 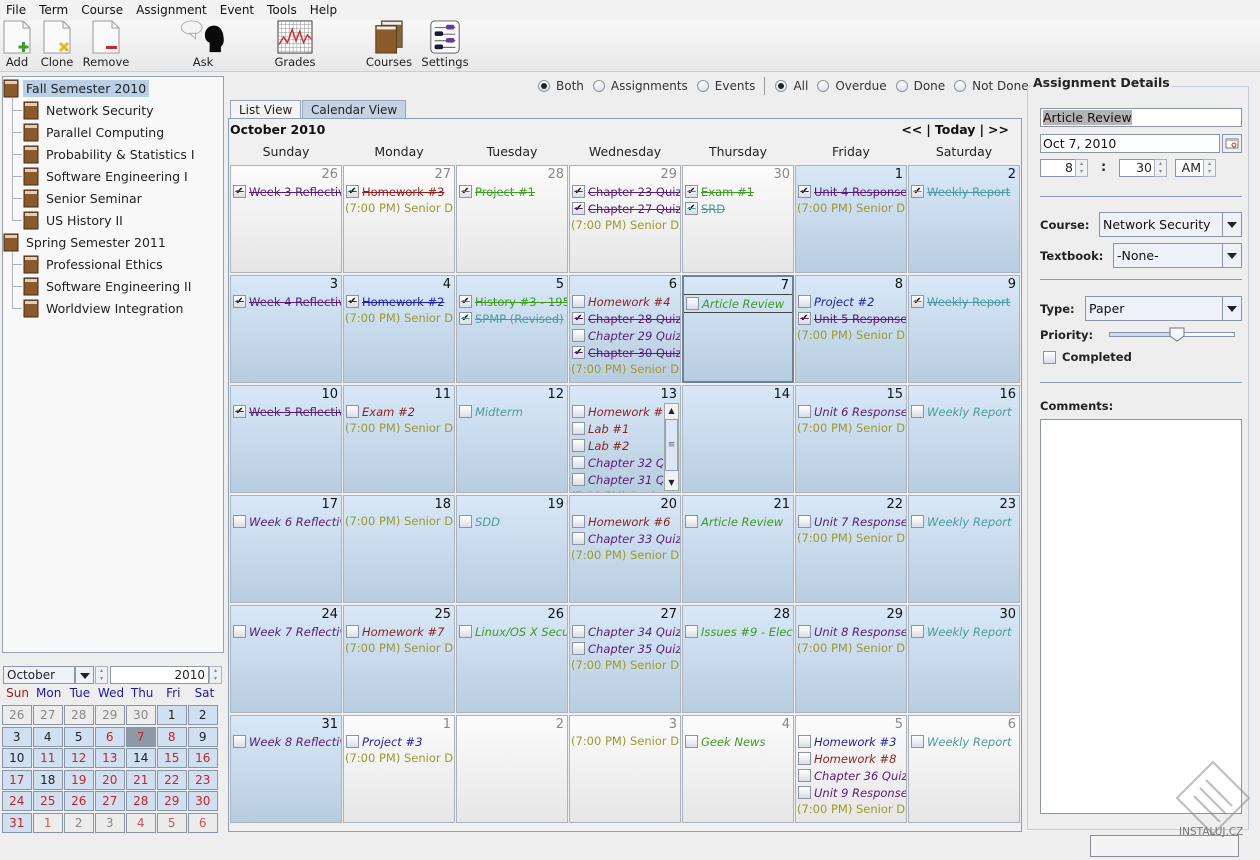 I want to click on mini-calendar-day: 4, so click(x=48, y=736).